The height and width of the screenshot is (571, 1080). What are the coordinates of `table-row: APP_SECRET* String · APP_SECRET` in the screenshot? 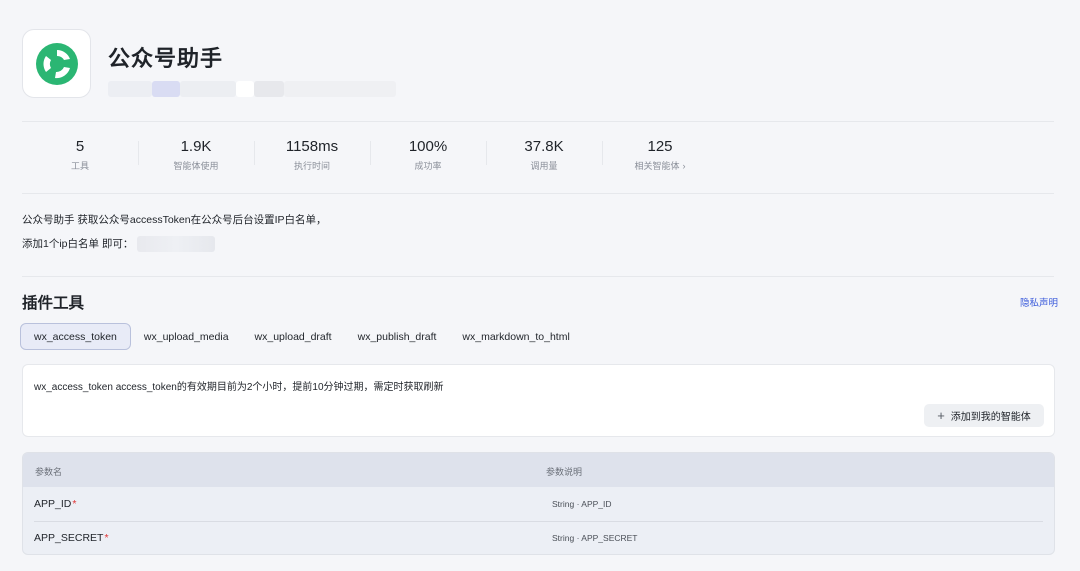 It's located at (538, 537).